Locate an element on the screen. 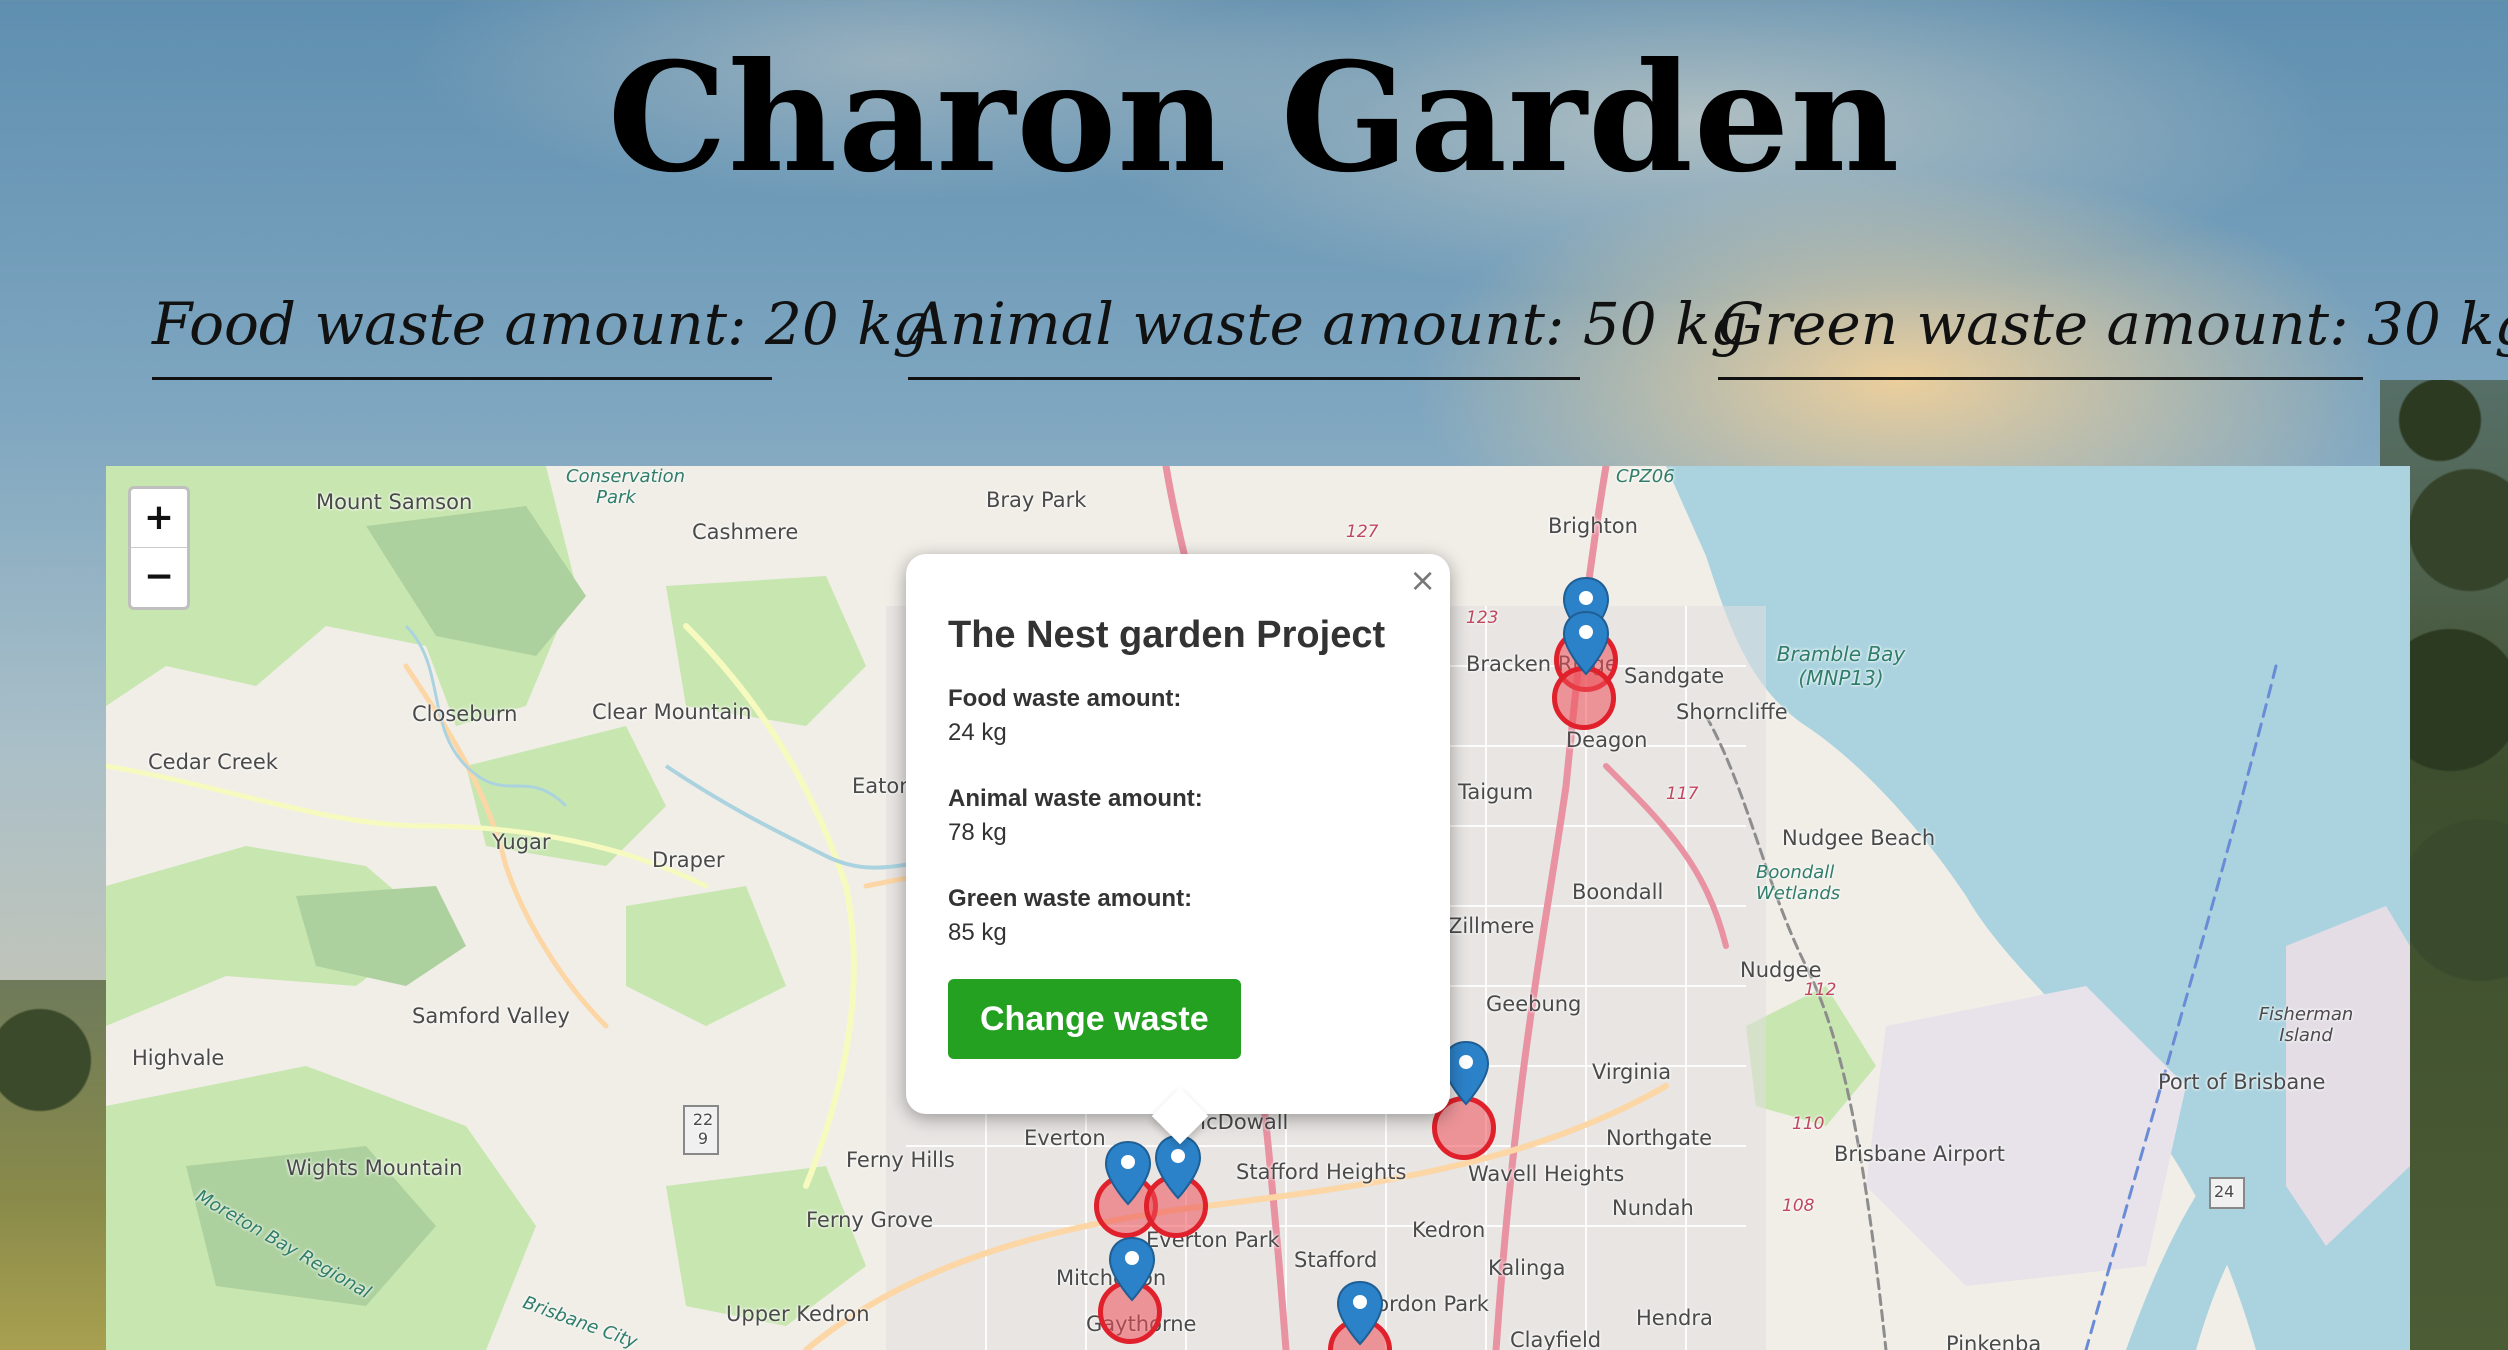  map-label: 22 9 is located at coordinates (703, 1129).